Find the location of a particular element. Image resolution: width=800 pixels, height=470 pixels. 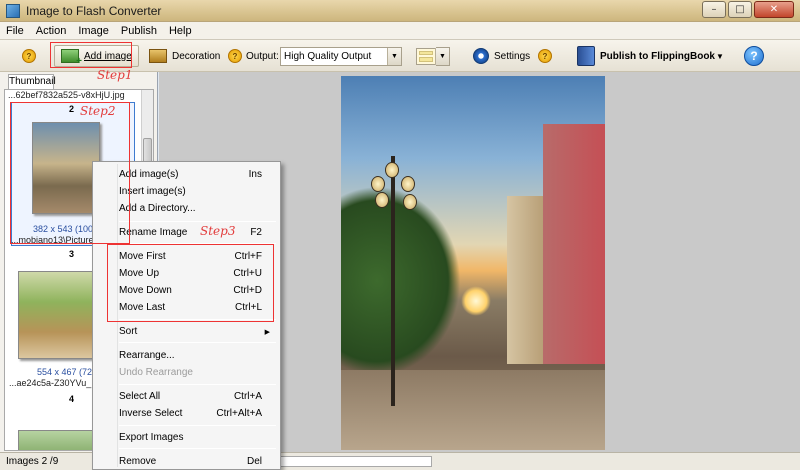

annotation-step2: Step2 is located at coordinates (98, 111).